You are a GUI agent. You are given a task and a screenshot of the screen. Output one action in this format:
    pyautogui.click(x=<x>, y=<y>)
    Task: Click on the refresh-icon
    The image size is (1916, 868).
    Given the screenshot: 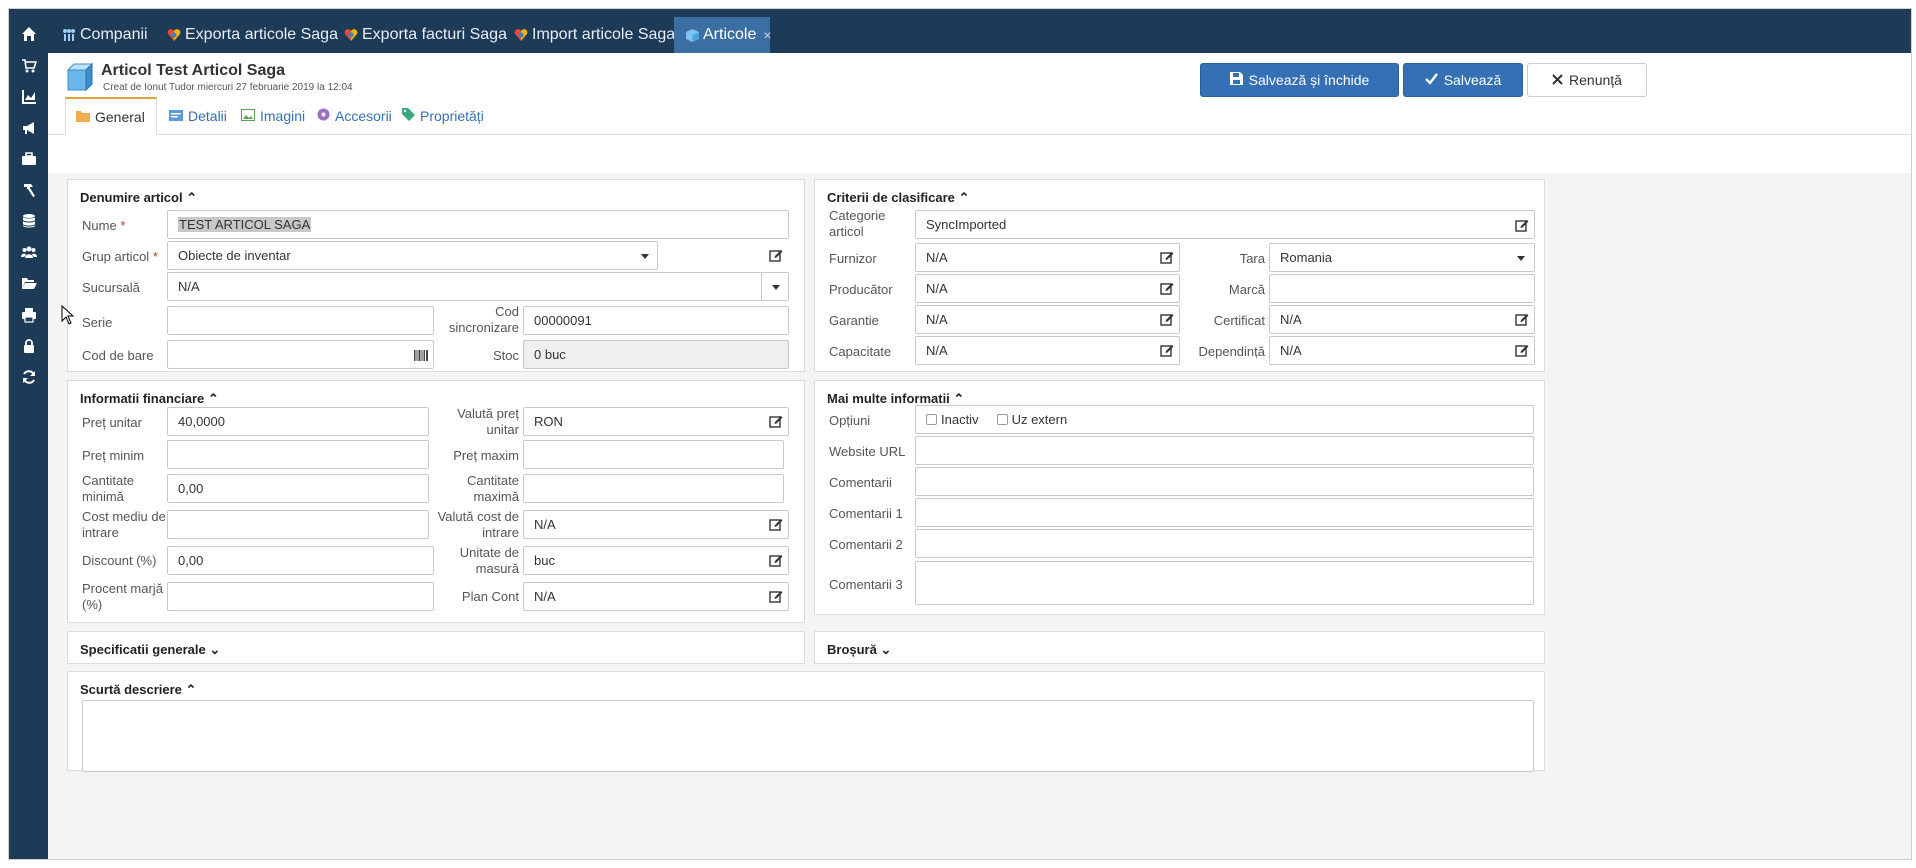 What is the action you would take?
    pyautogui.click(x=28, y=377)
    